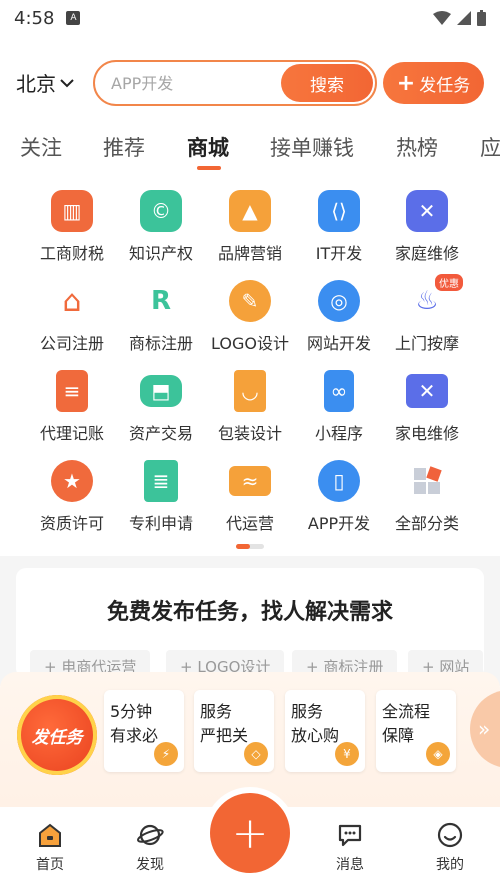 This screenshot has height=888, width=500. I want to click on header: 北京 搜索 + 发任务, so click(250, 82).